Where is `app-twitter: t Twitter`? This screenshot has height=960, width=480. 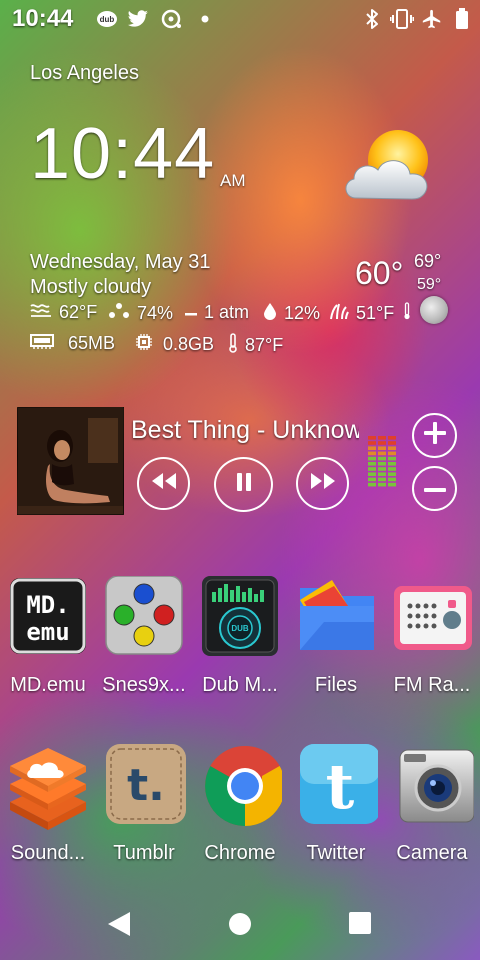
app-twitter: t Twitter is located at coordinates (336, 804).